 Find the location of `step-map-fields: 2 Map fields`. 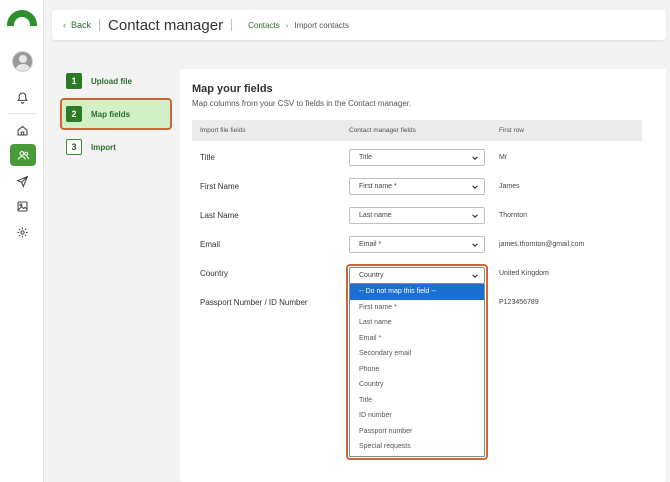

step-map-fields: 2 Map fields is located at coordinates (116, 114).